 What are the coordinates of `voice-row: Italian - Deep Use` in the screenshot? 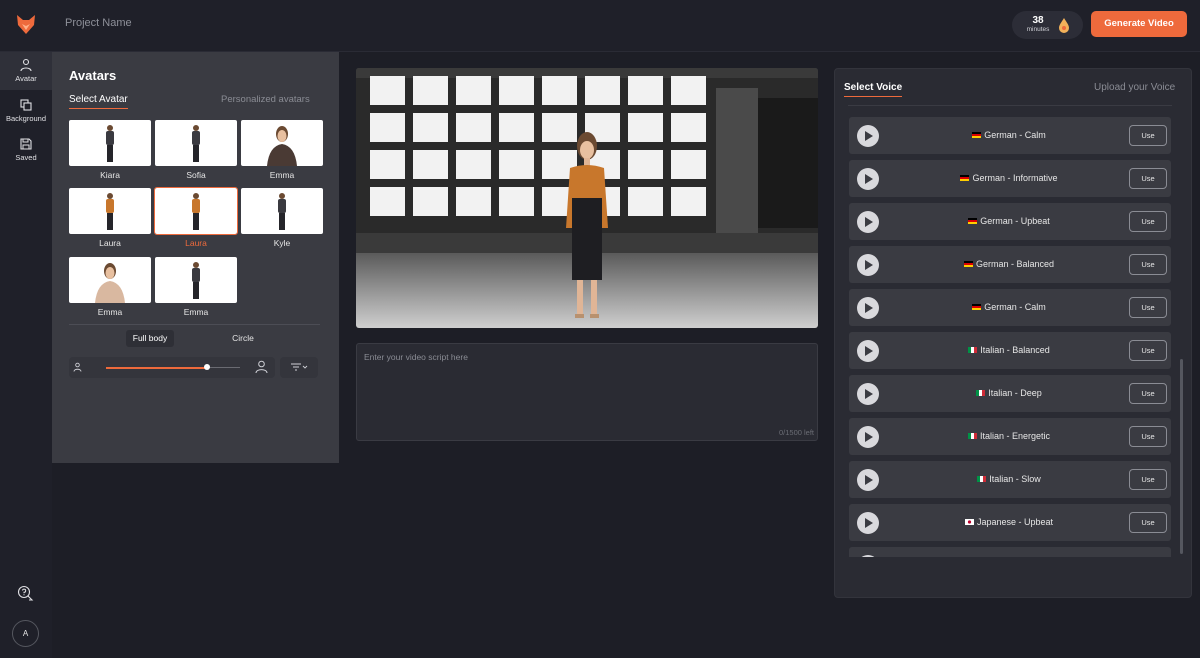 It's located at (1010, 393).